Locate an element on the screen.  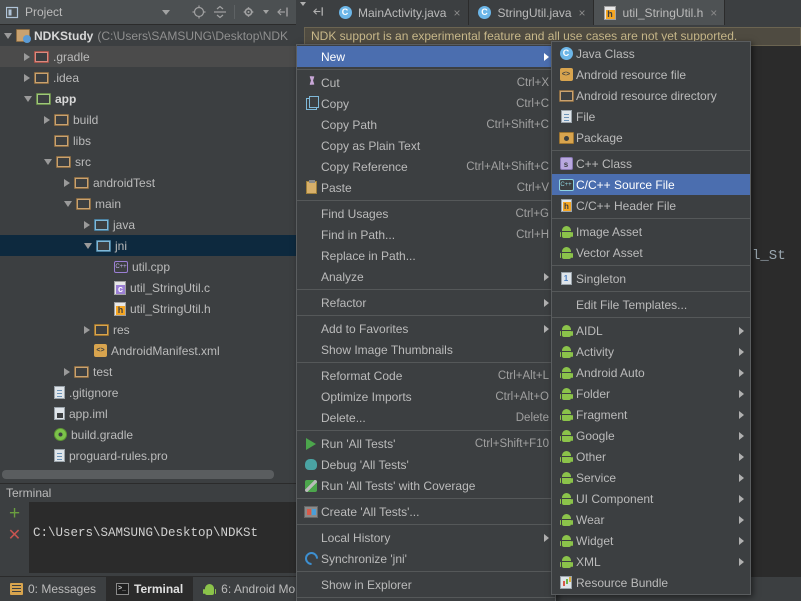
status-tab-0-messages: 0: Messages is located at coordinates (53, 589).